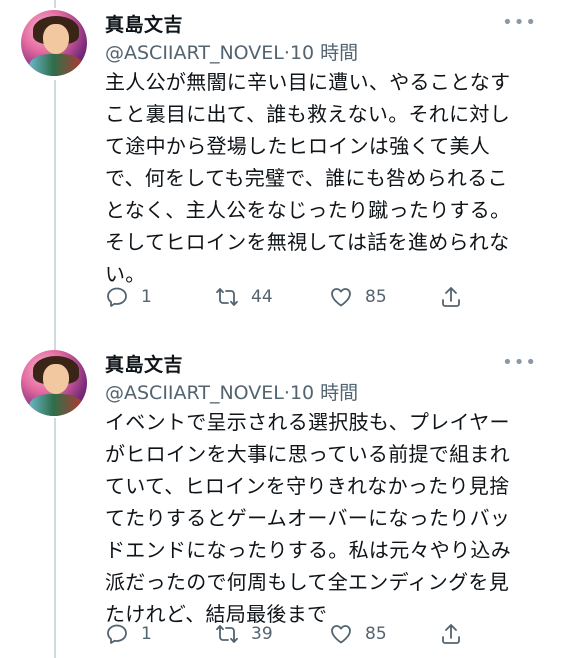 This screenshot has width=563, height=658. I want to click on retweet-button: 39, so click(244, 634).